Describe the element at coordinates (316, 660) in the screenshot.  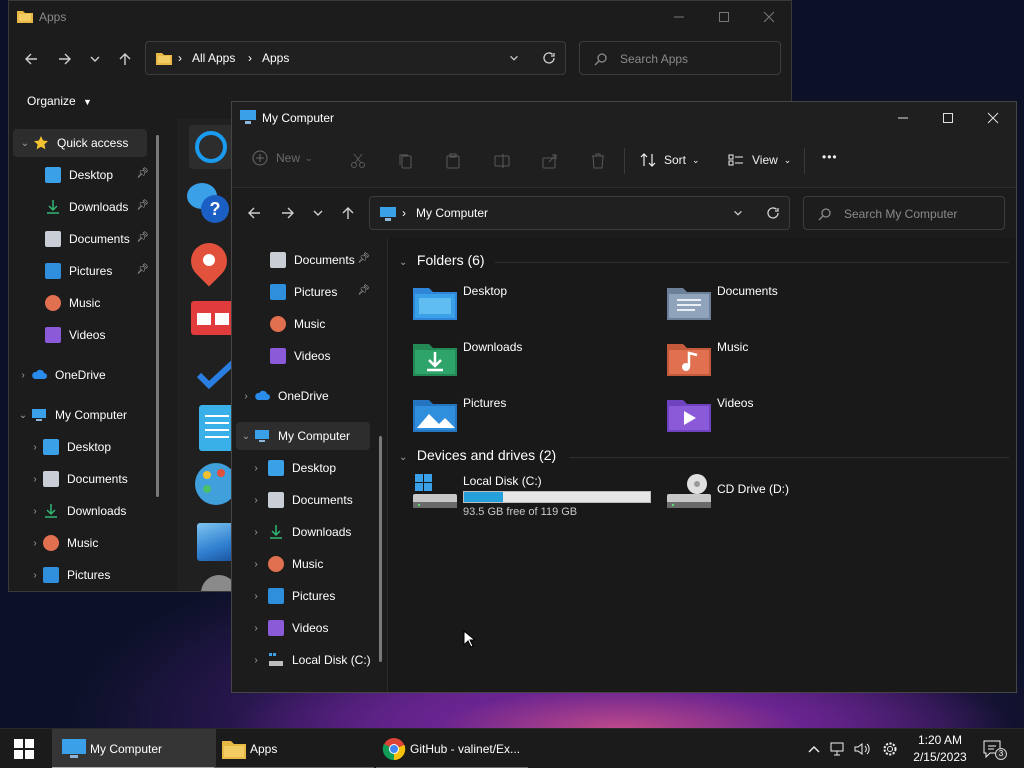
I see `sidebar-item-local-disk: › Local Disk (C:)` at that location.